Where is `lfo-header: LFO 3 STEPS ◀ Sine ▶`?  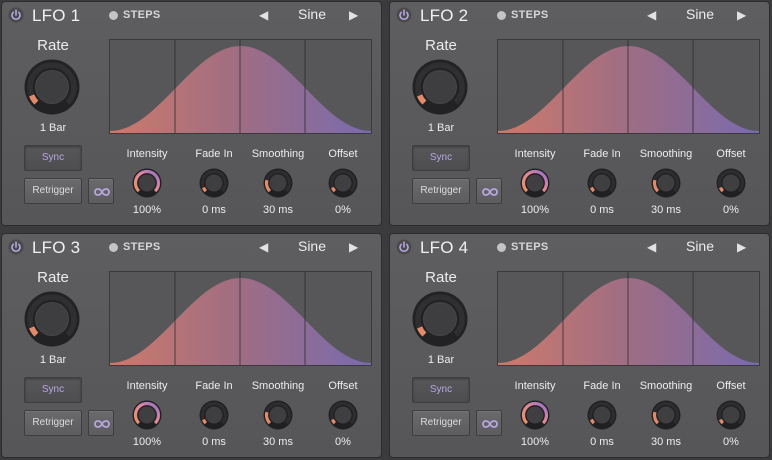
lfo-header: LFO 3 STEPS ◀ Sine ▶ is located at coordinates (191, 247).